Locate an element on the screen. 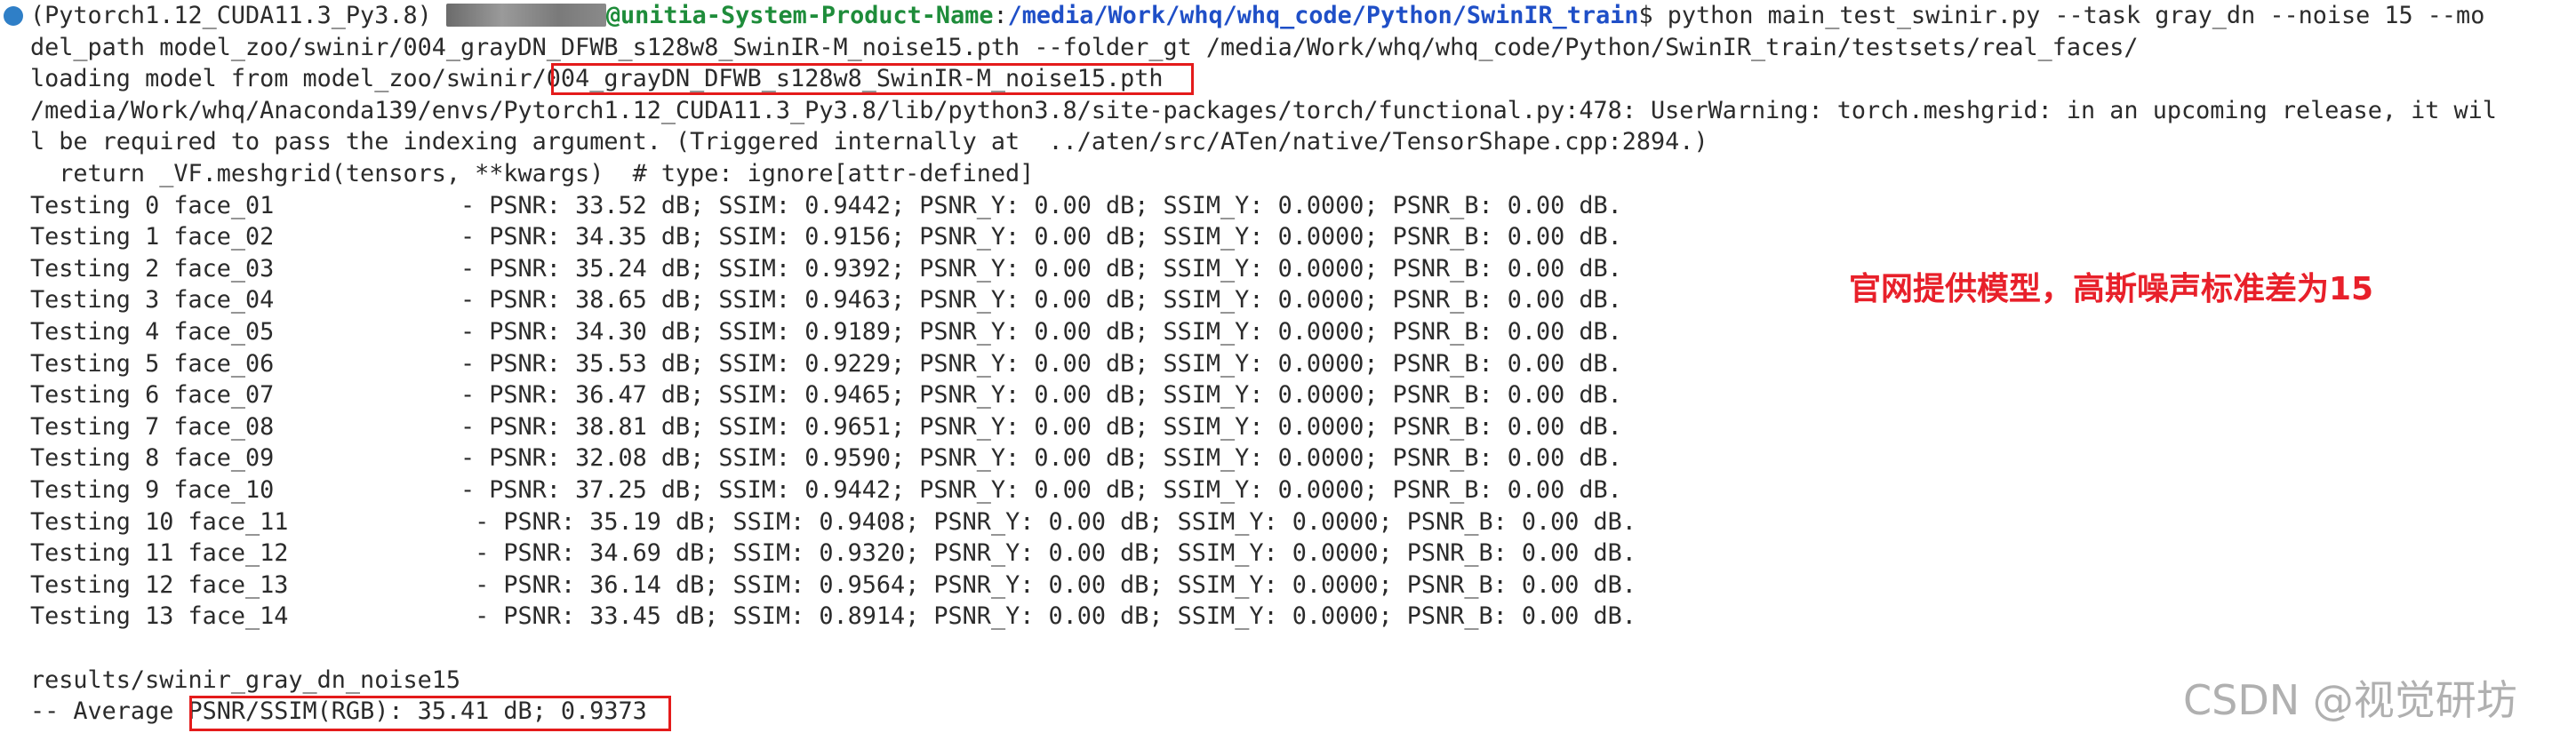  prompt-dollar: $ is located at coordinates (1645, 15).